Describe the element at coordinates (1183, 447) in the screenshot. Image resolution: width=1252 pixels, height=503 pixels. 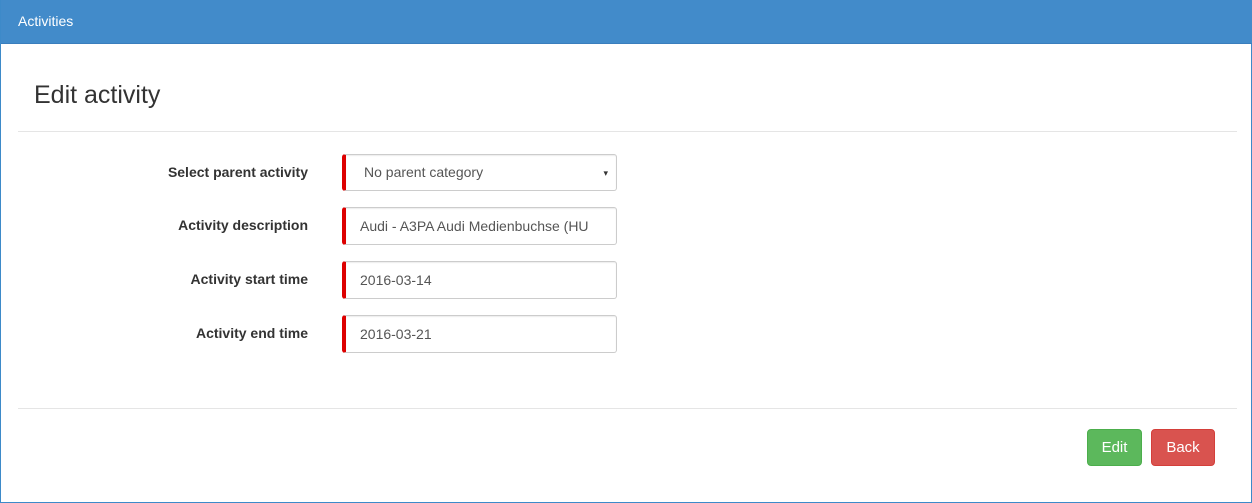
I see `back-button: Back` at that location.